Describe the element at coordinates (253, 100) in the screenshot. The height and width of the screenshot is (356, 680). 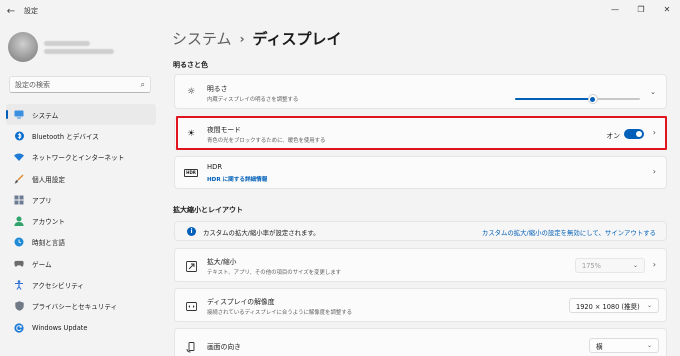
I see `brightness-subtitle: 内蔵ディスプレイの明るさを調整する` at that location.